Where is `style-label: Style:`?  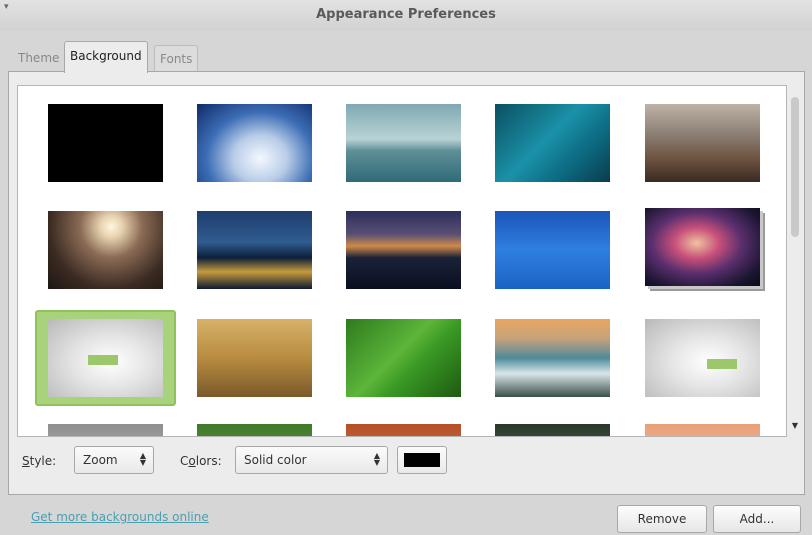
style-label: Style: is located at coordinates (39, 461).